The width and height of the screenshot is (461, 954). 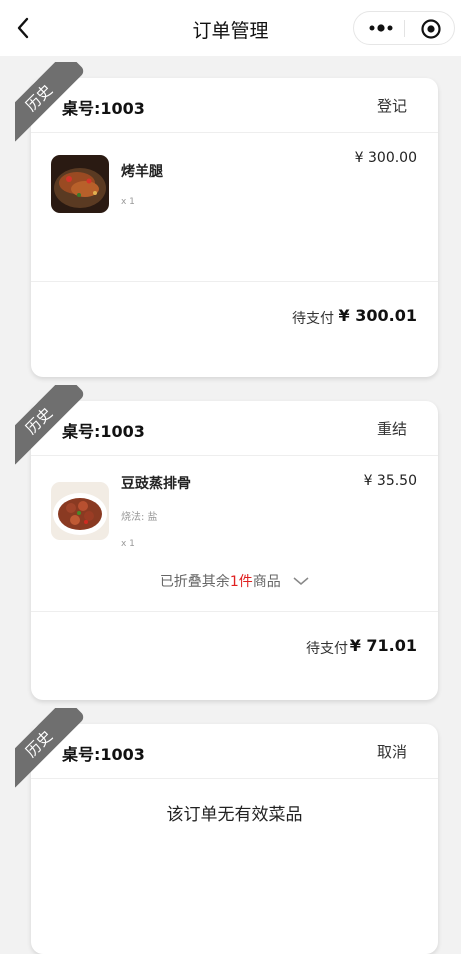 I want to click on order-item: 烤羊腿 ¥ 300.00 x 1, so click(x=234, y=207).